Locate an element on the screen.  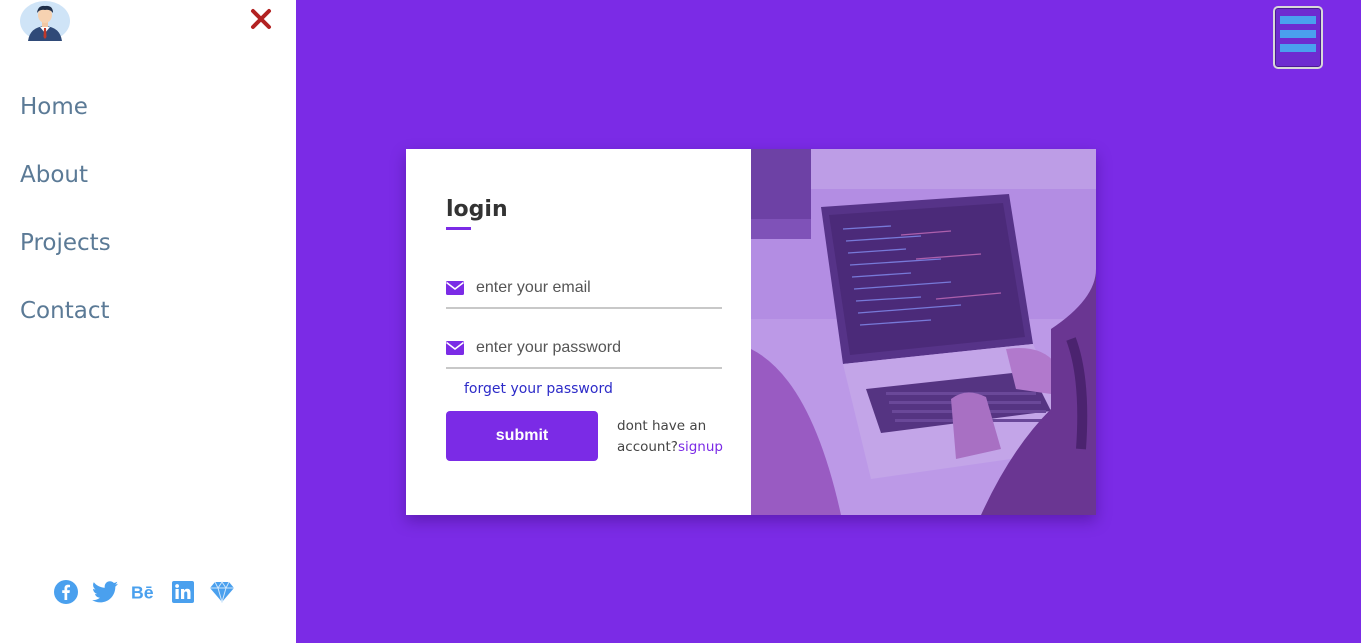
nav-item-about: About is located at coordinates (65, 190).